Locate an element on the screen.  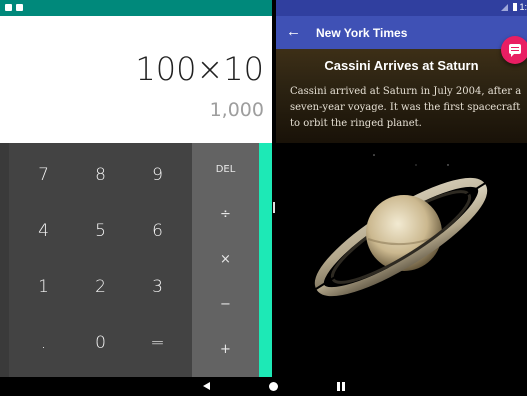
digit-7-button: 7 is located at coordinates (43, 175).